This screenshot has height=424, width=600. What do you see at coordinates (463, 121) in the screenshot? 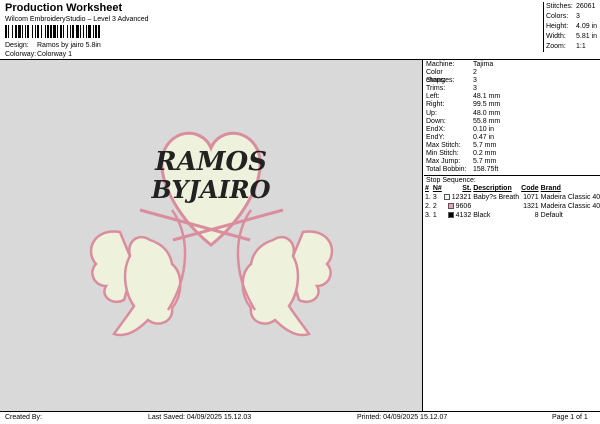
I see `detail-row: Down: 55.8 mm` at bounding box center [463, 121].